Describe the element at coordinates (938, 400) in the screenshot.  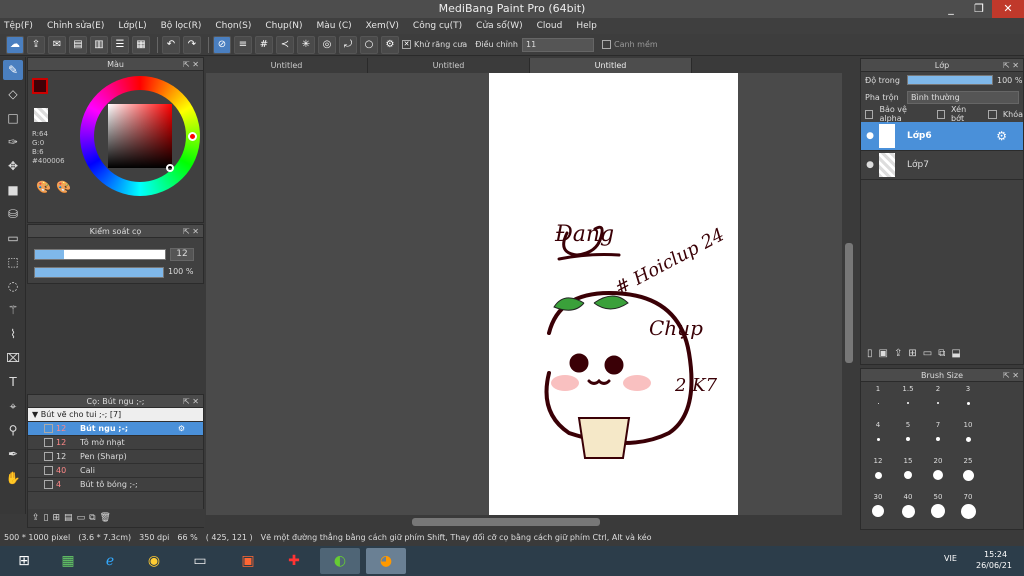
I see `brush-size-cell: 2` at that location.